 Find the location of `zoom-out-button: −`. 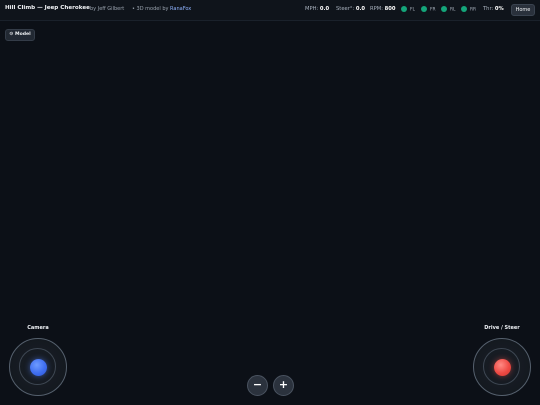

zoom-out-button: − is located at coordinates (257, 385).